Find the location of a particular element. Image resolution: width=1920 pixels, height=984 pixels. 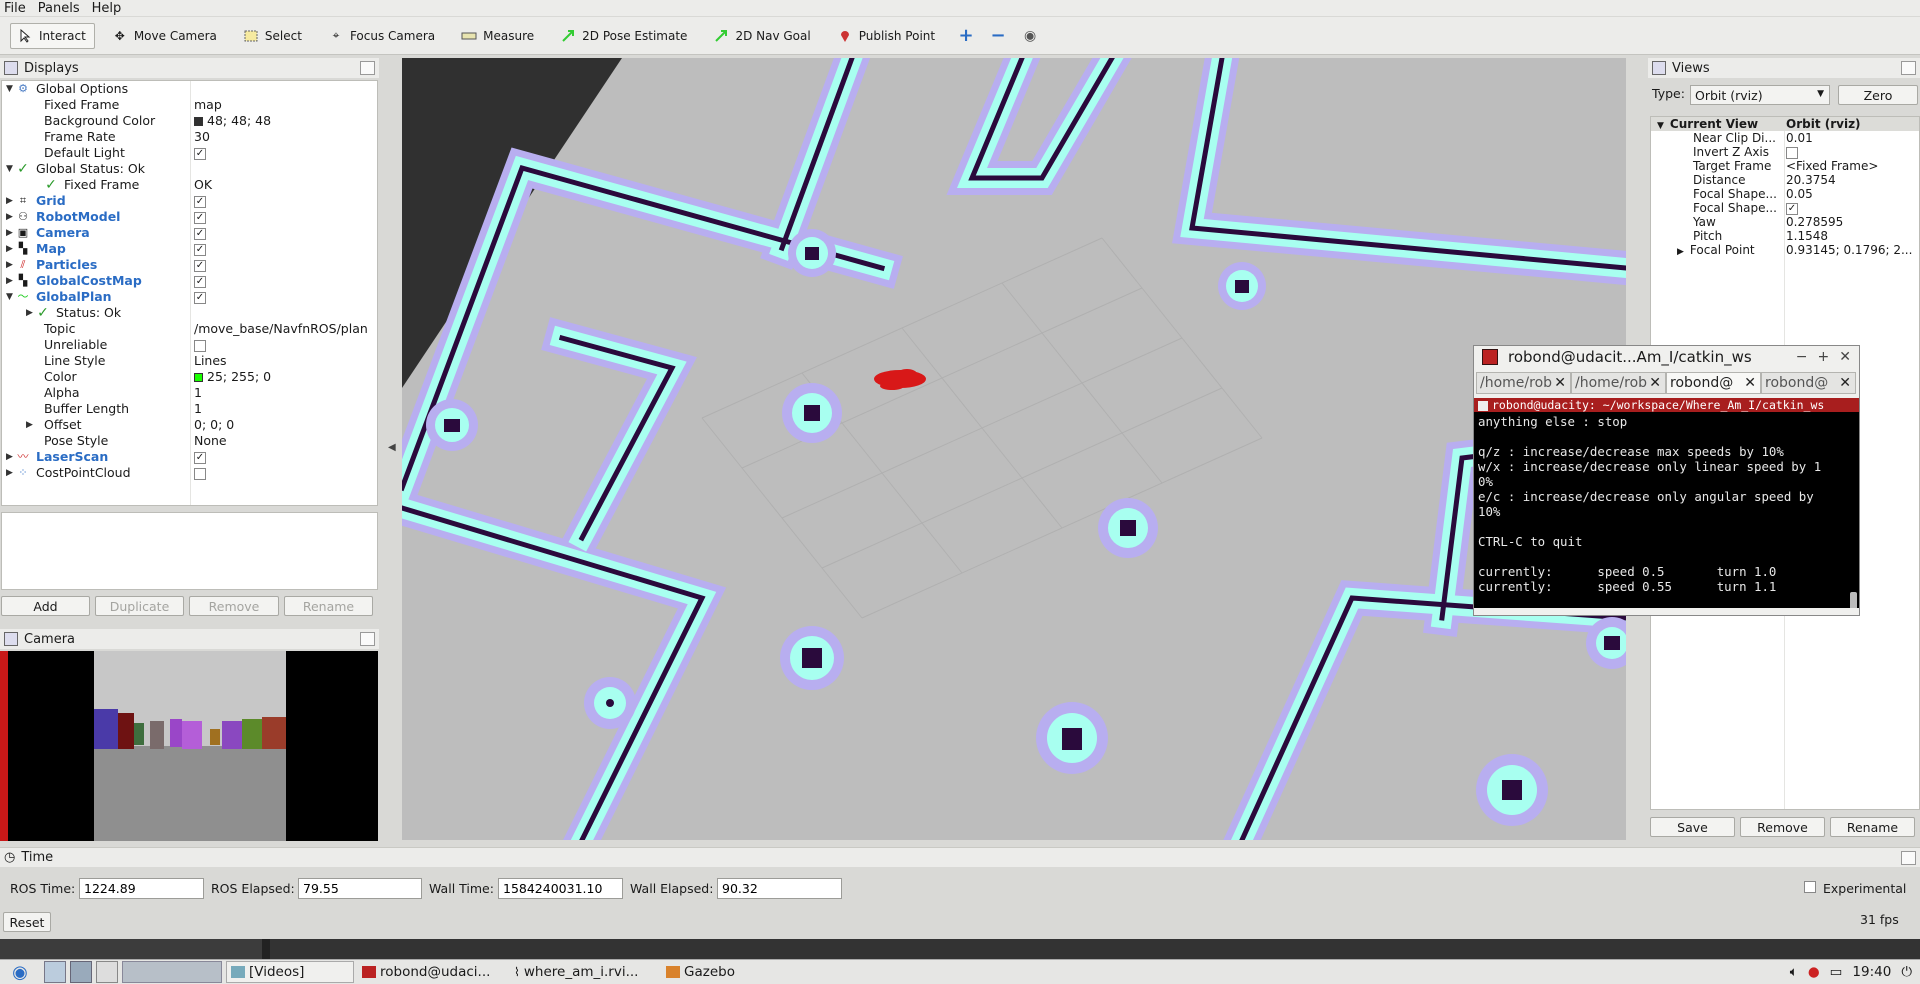

tree-row-global-costmap: ▶ ▚ GlobalCostMap ✓ is located at coordinates (189, 281).